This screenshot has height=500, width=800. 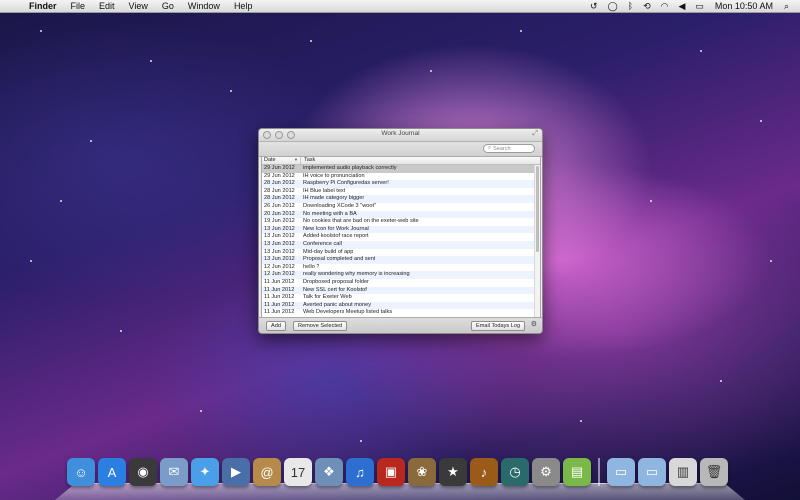 What do you see at coordinates (401, 268) in the screenshot?
I see `table-row: 12 Jun 2012 hello ?` at bounding box center [401, 268].